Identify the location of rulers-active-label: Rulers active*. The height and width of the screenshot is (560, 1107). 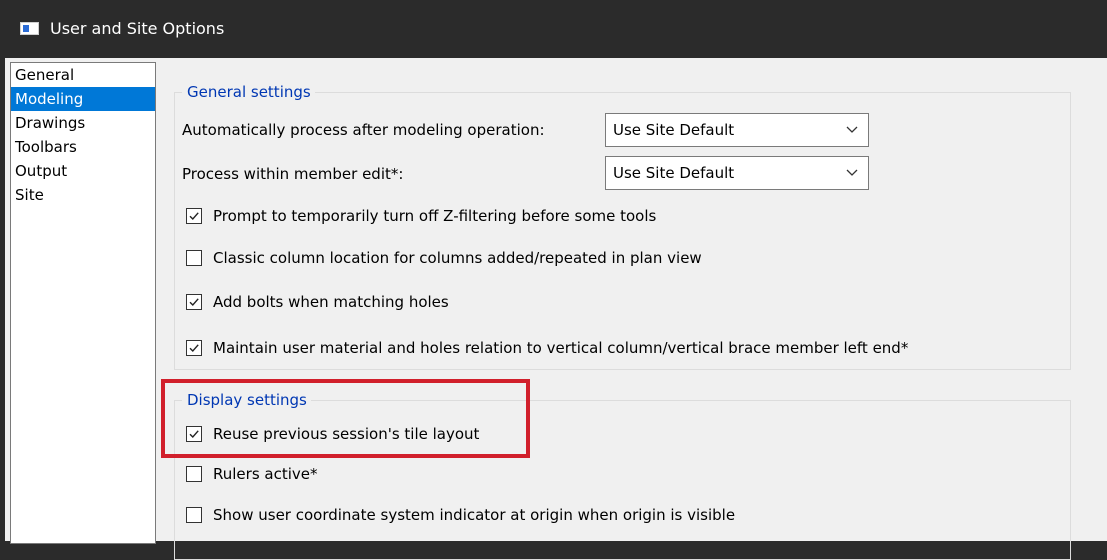
(265, 474).